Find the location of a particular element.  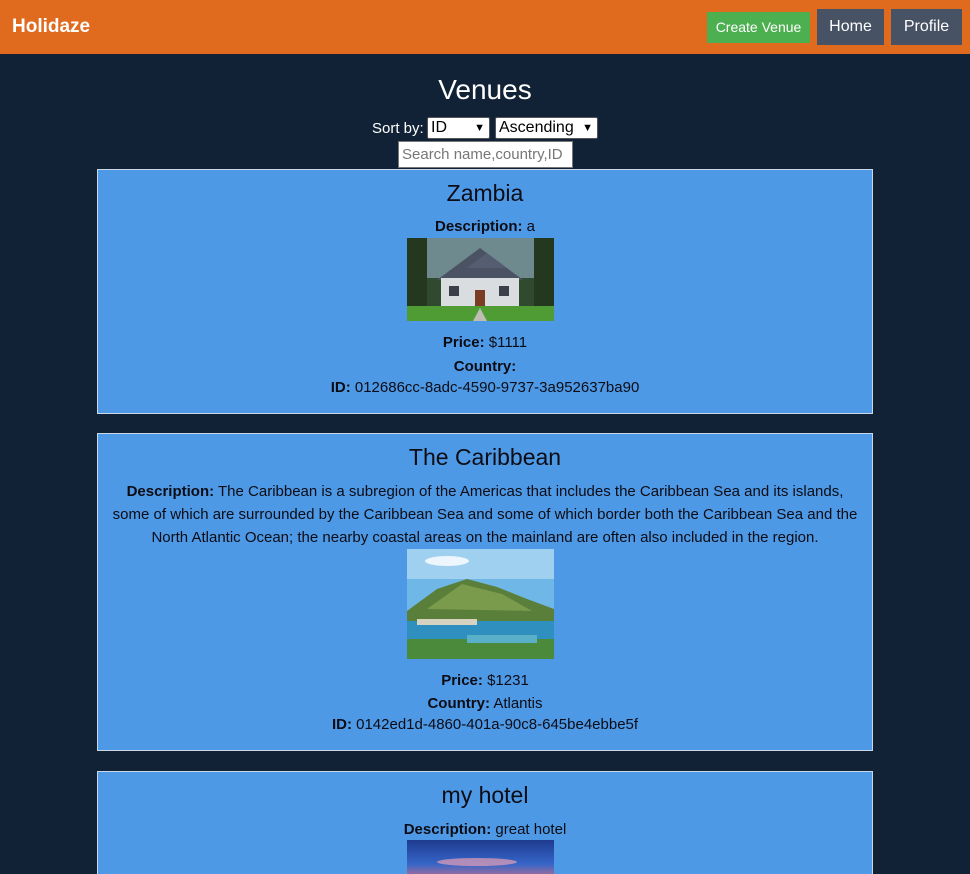

sort-controls: Sort by: ID ▼ Ascending ▼ is located at coordinates (485, 128).